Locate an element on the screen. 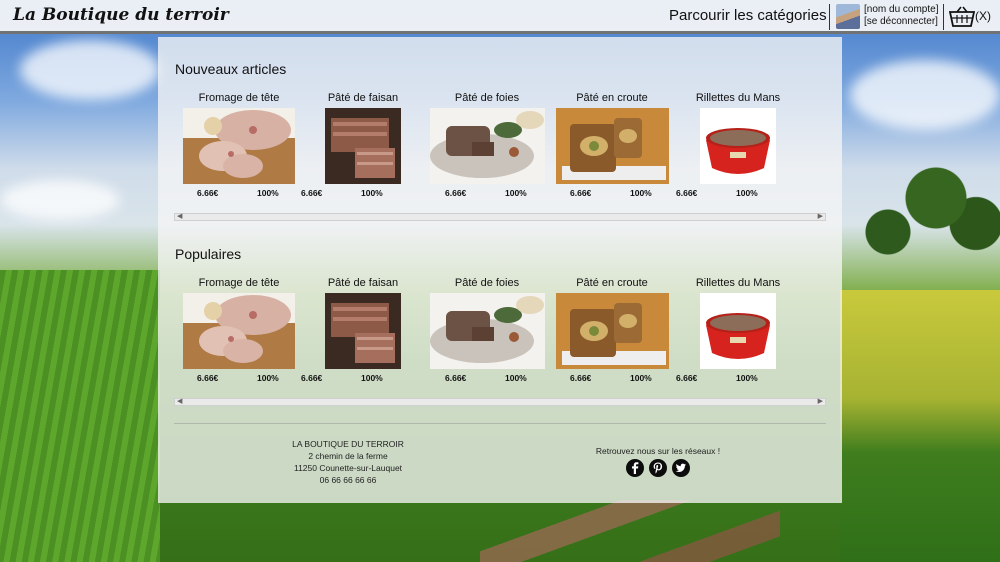 This screenshot has height=562, width=1000. trees is located at coordinates (920, 215).